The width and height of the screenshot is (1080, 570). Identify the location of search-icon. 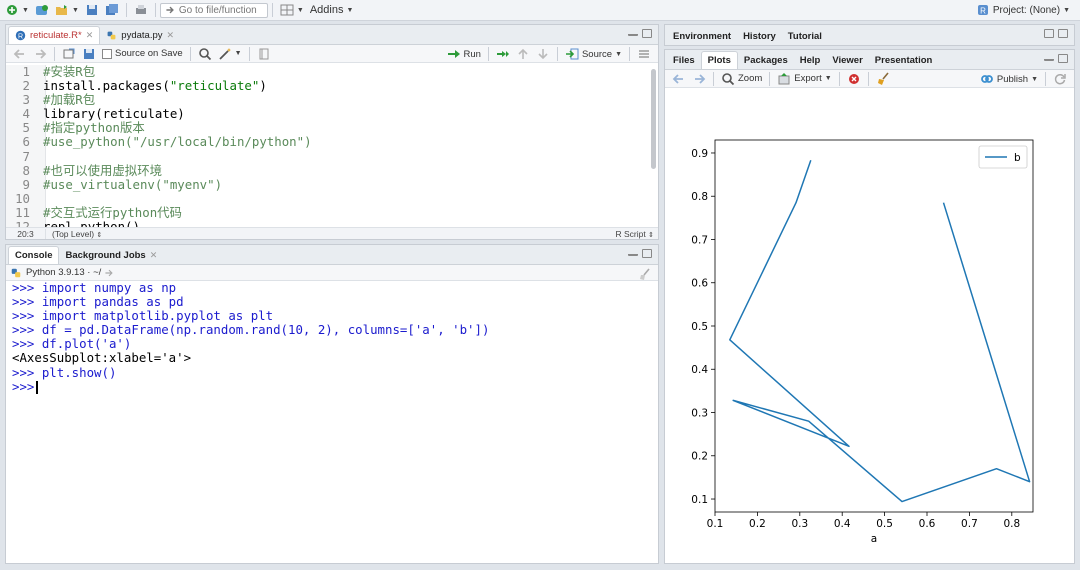
(204, 53).